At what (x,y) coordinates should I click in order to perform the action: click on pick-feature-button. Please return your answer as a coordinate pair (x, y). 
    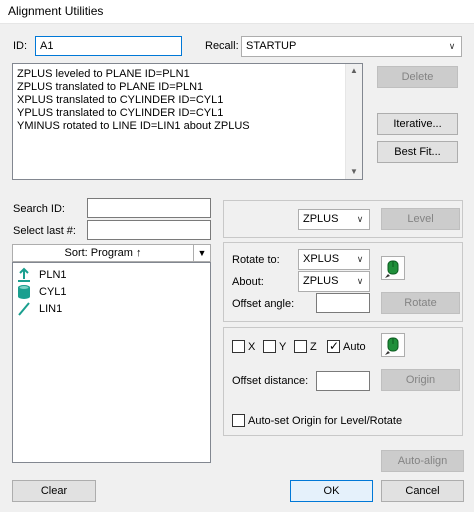
    Looking at the image, I should click on (393, 268).